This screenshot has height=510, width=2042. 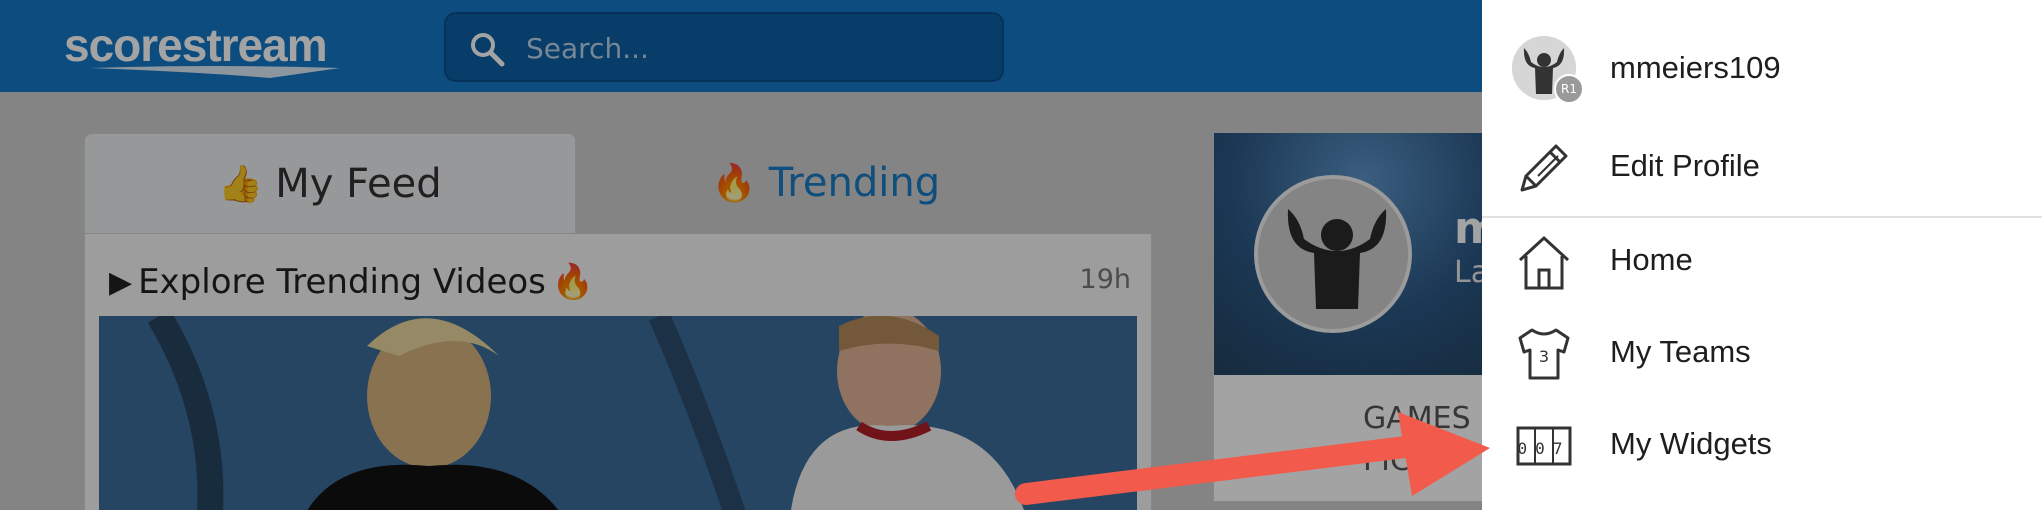 What do you see at coordinates (1544, 263) in the screenshot?
I see `home-icon` at bounding box center [1544, 263].